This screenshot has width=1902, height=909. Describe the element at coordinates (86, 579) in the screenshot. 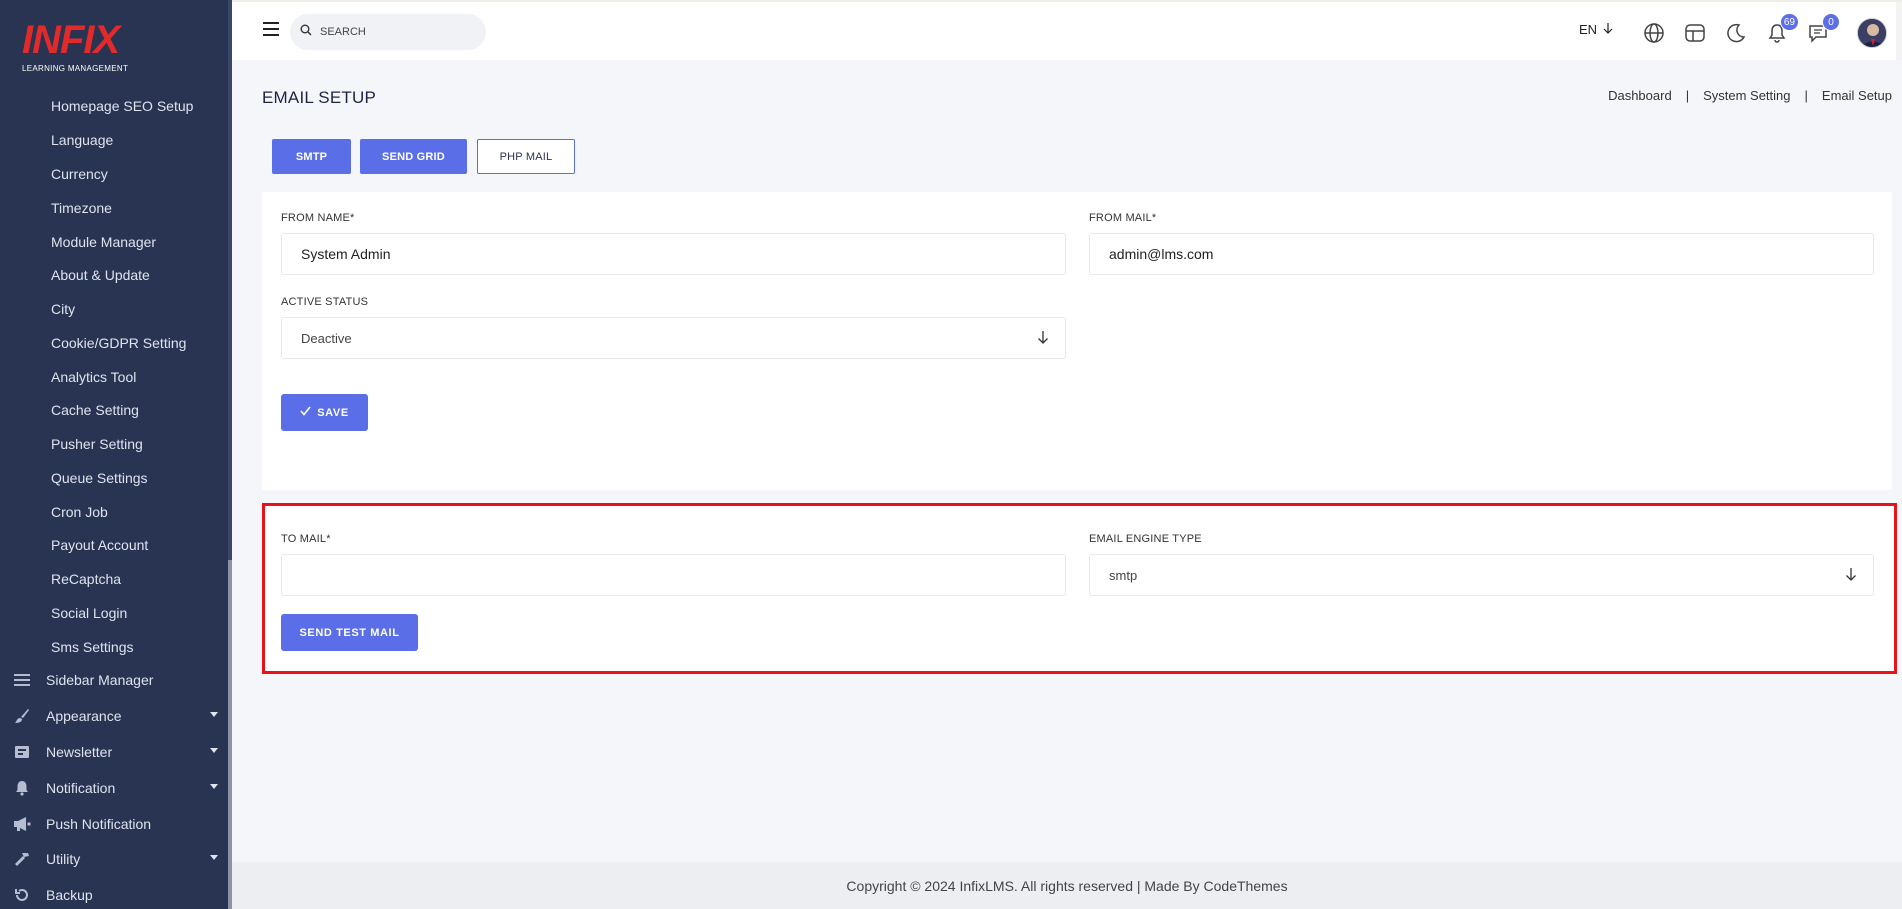

I see `sidebar-item-recaptcha: ReCaptcha` at that location.